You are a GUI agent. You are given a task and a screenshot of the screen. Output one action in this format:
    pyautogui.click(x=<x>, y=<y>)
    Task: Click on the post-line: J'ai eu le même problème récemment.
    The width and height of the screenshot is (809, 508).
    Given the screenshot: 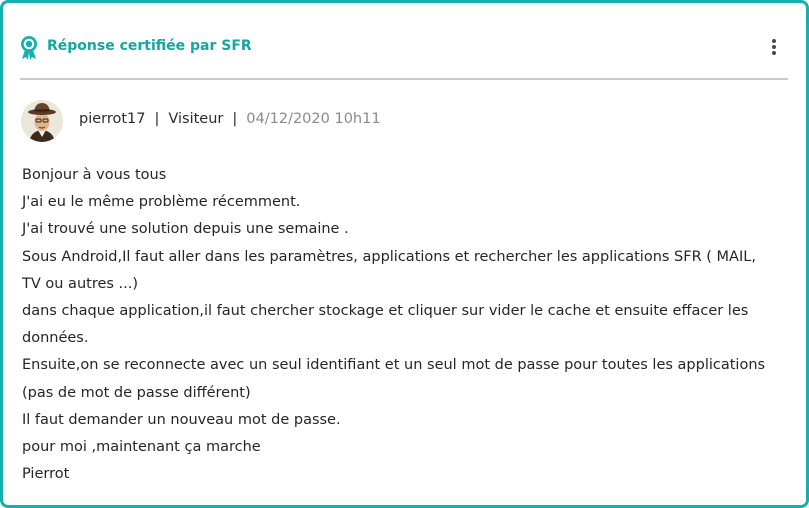 What is the action you would take?
    pyautogui.click(x=161, y=202)
    